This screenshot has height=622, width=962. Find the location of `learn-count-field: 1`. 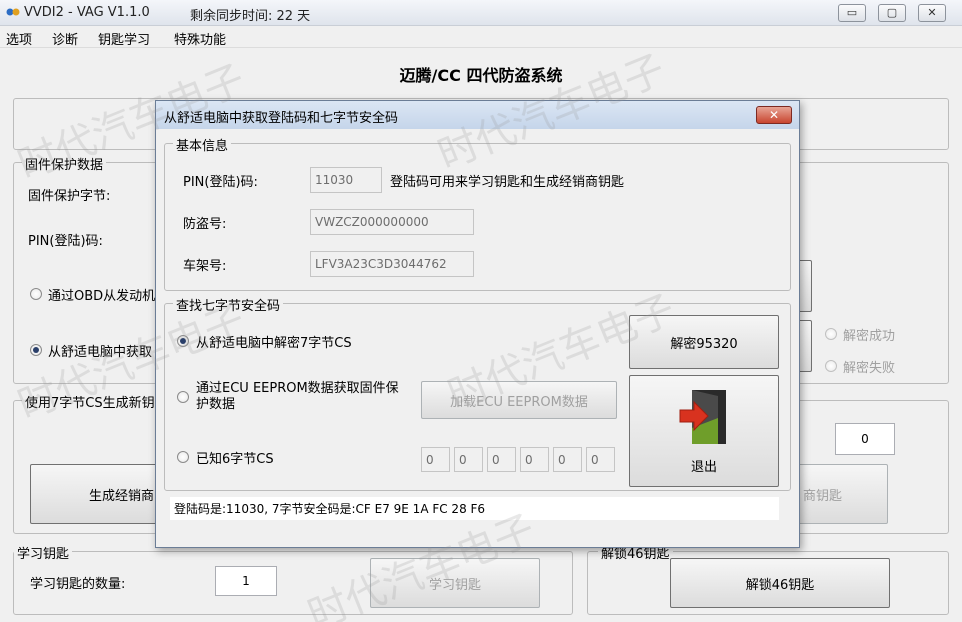

learn-count-field: 1 is located at coordinates (246, 581).